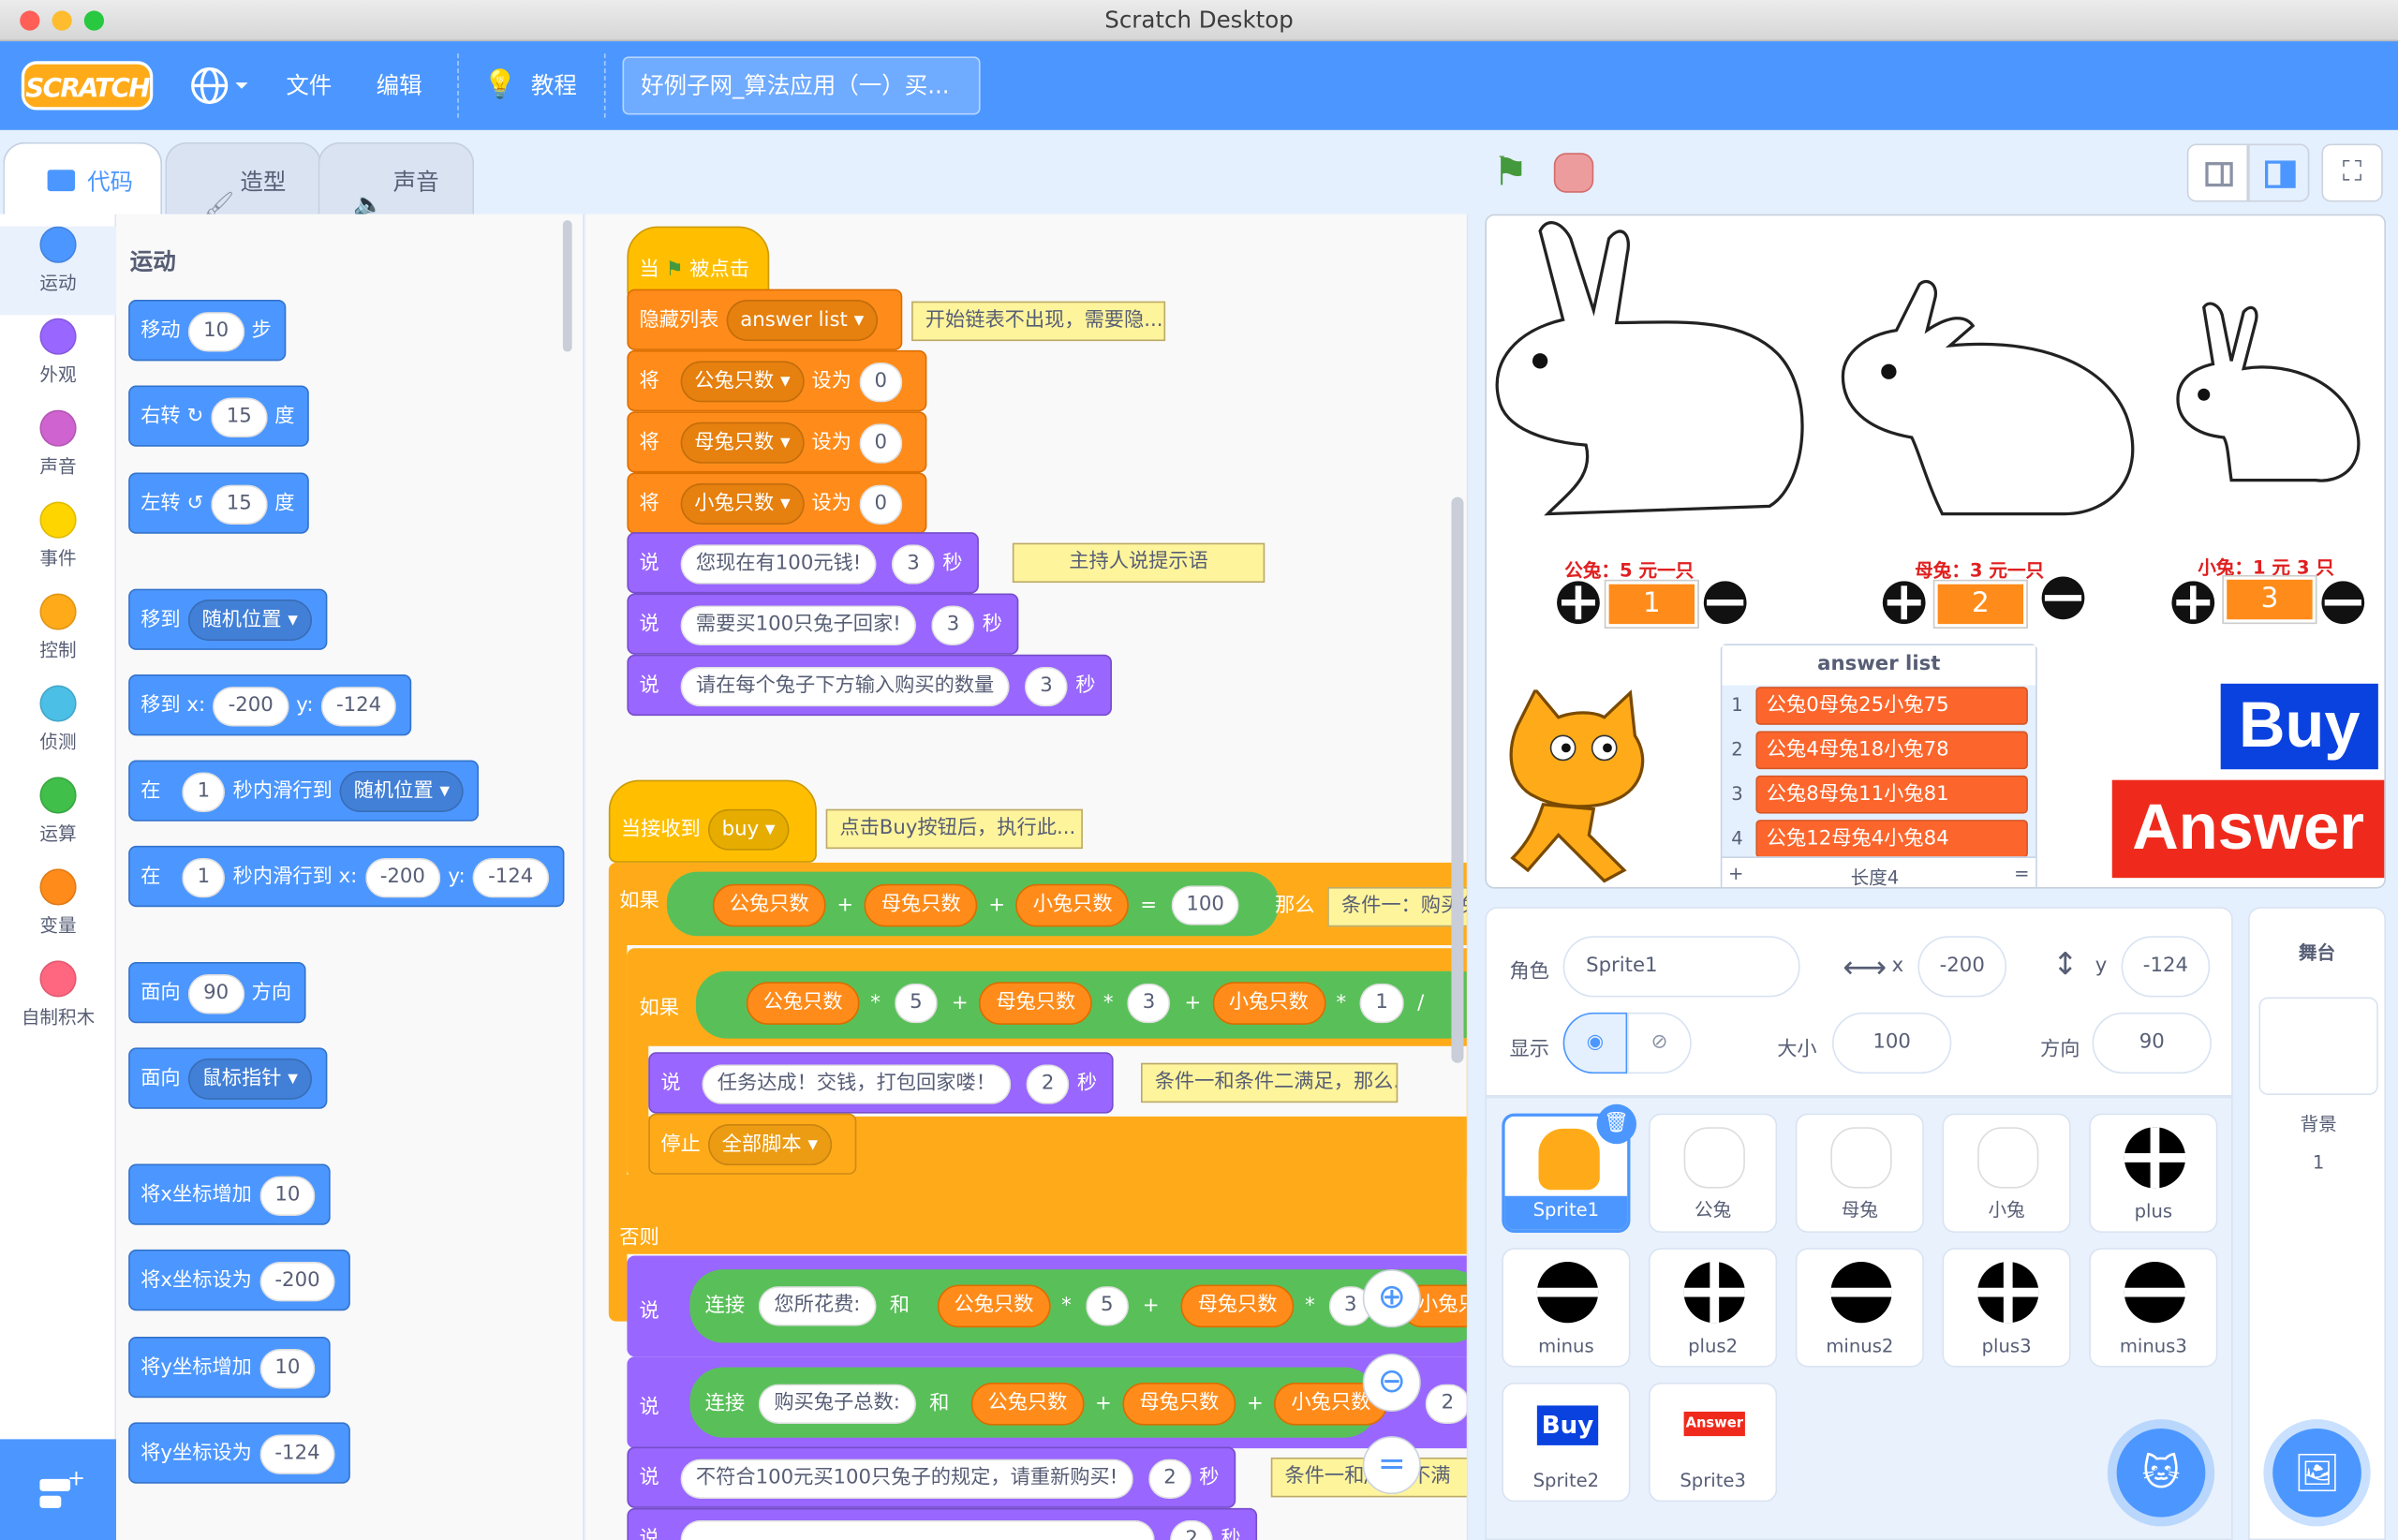 This screenshot has height=1540, width=2398. What do you see at coordinates (1878, 796) in the screenshot?
I see `list-row: 3 公兔8母兔11小兔81` at bounding box center [1878, 796].